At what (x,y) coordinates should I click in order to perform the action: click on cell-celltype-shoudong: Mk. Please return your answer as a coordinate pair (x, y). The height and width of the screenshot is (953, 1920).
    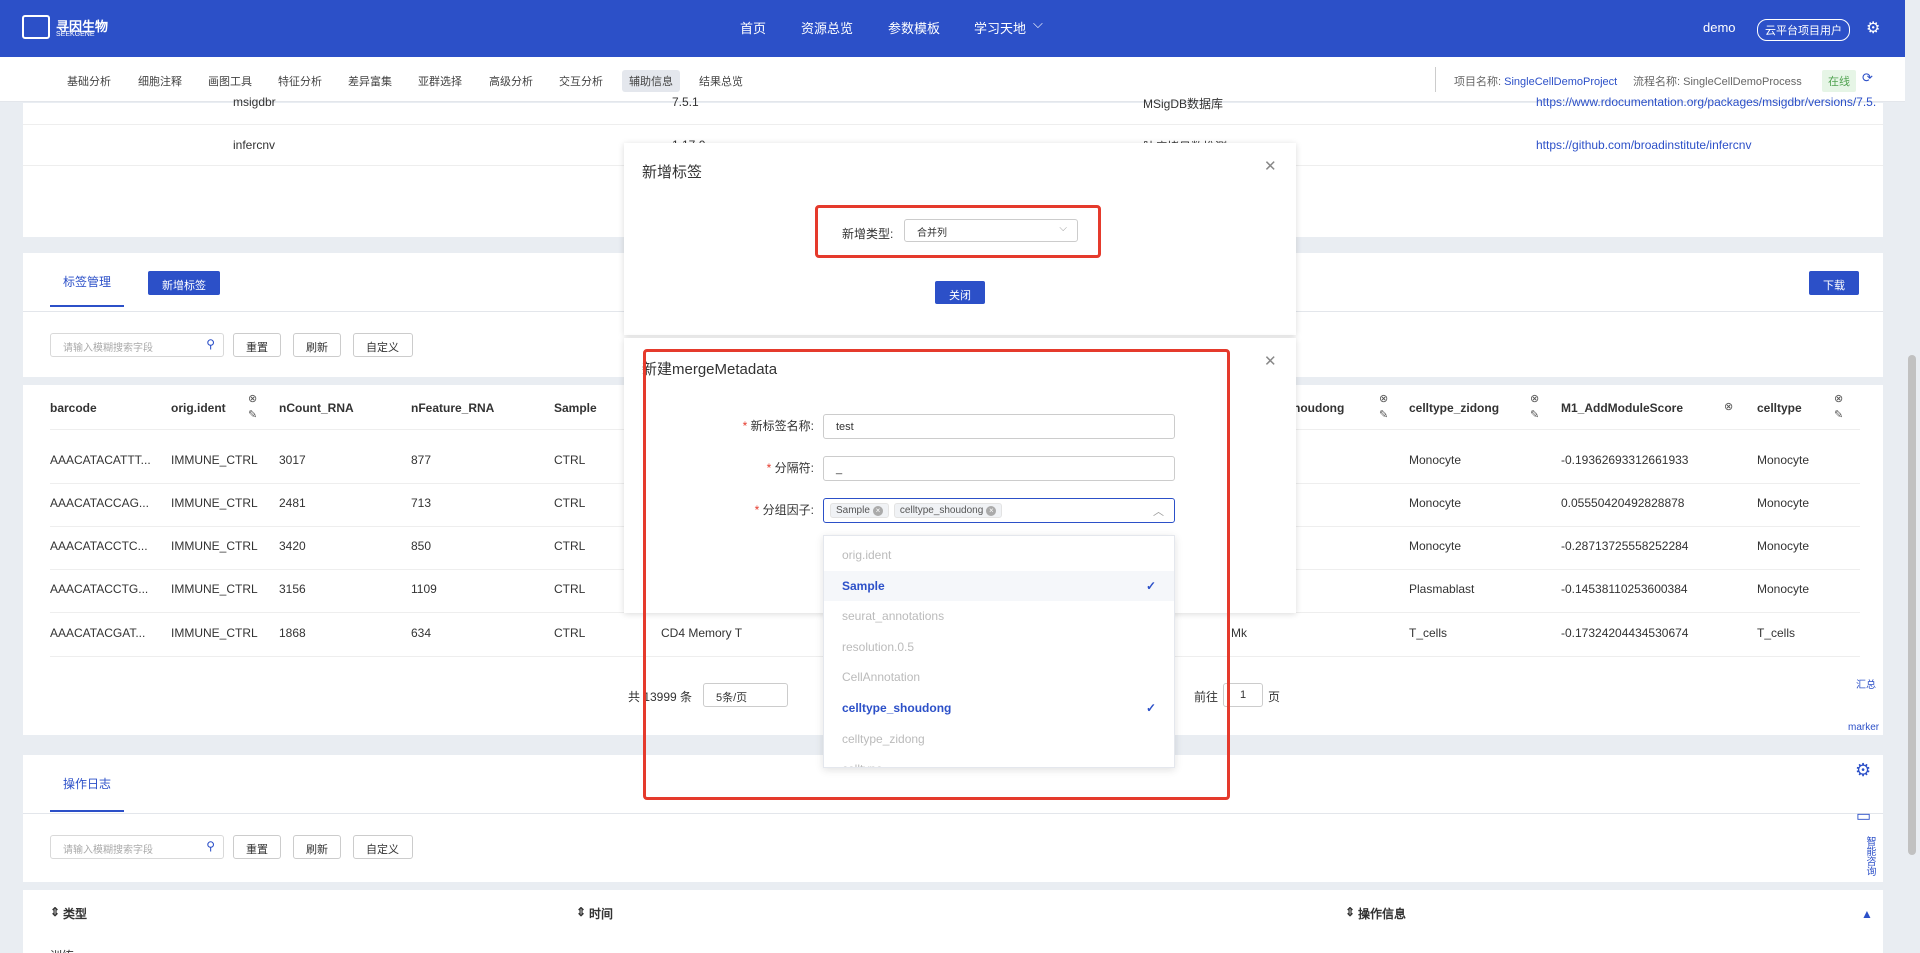
    Looking at the image, I should click on (1239, 633).